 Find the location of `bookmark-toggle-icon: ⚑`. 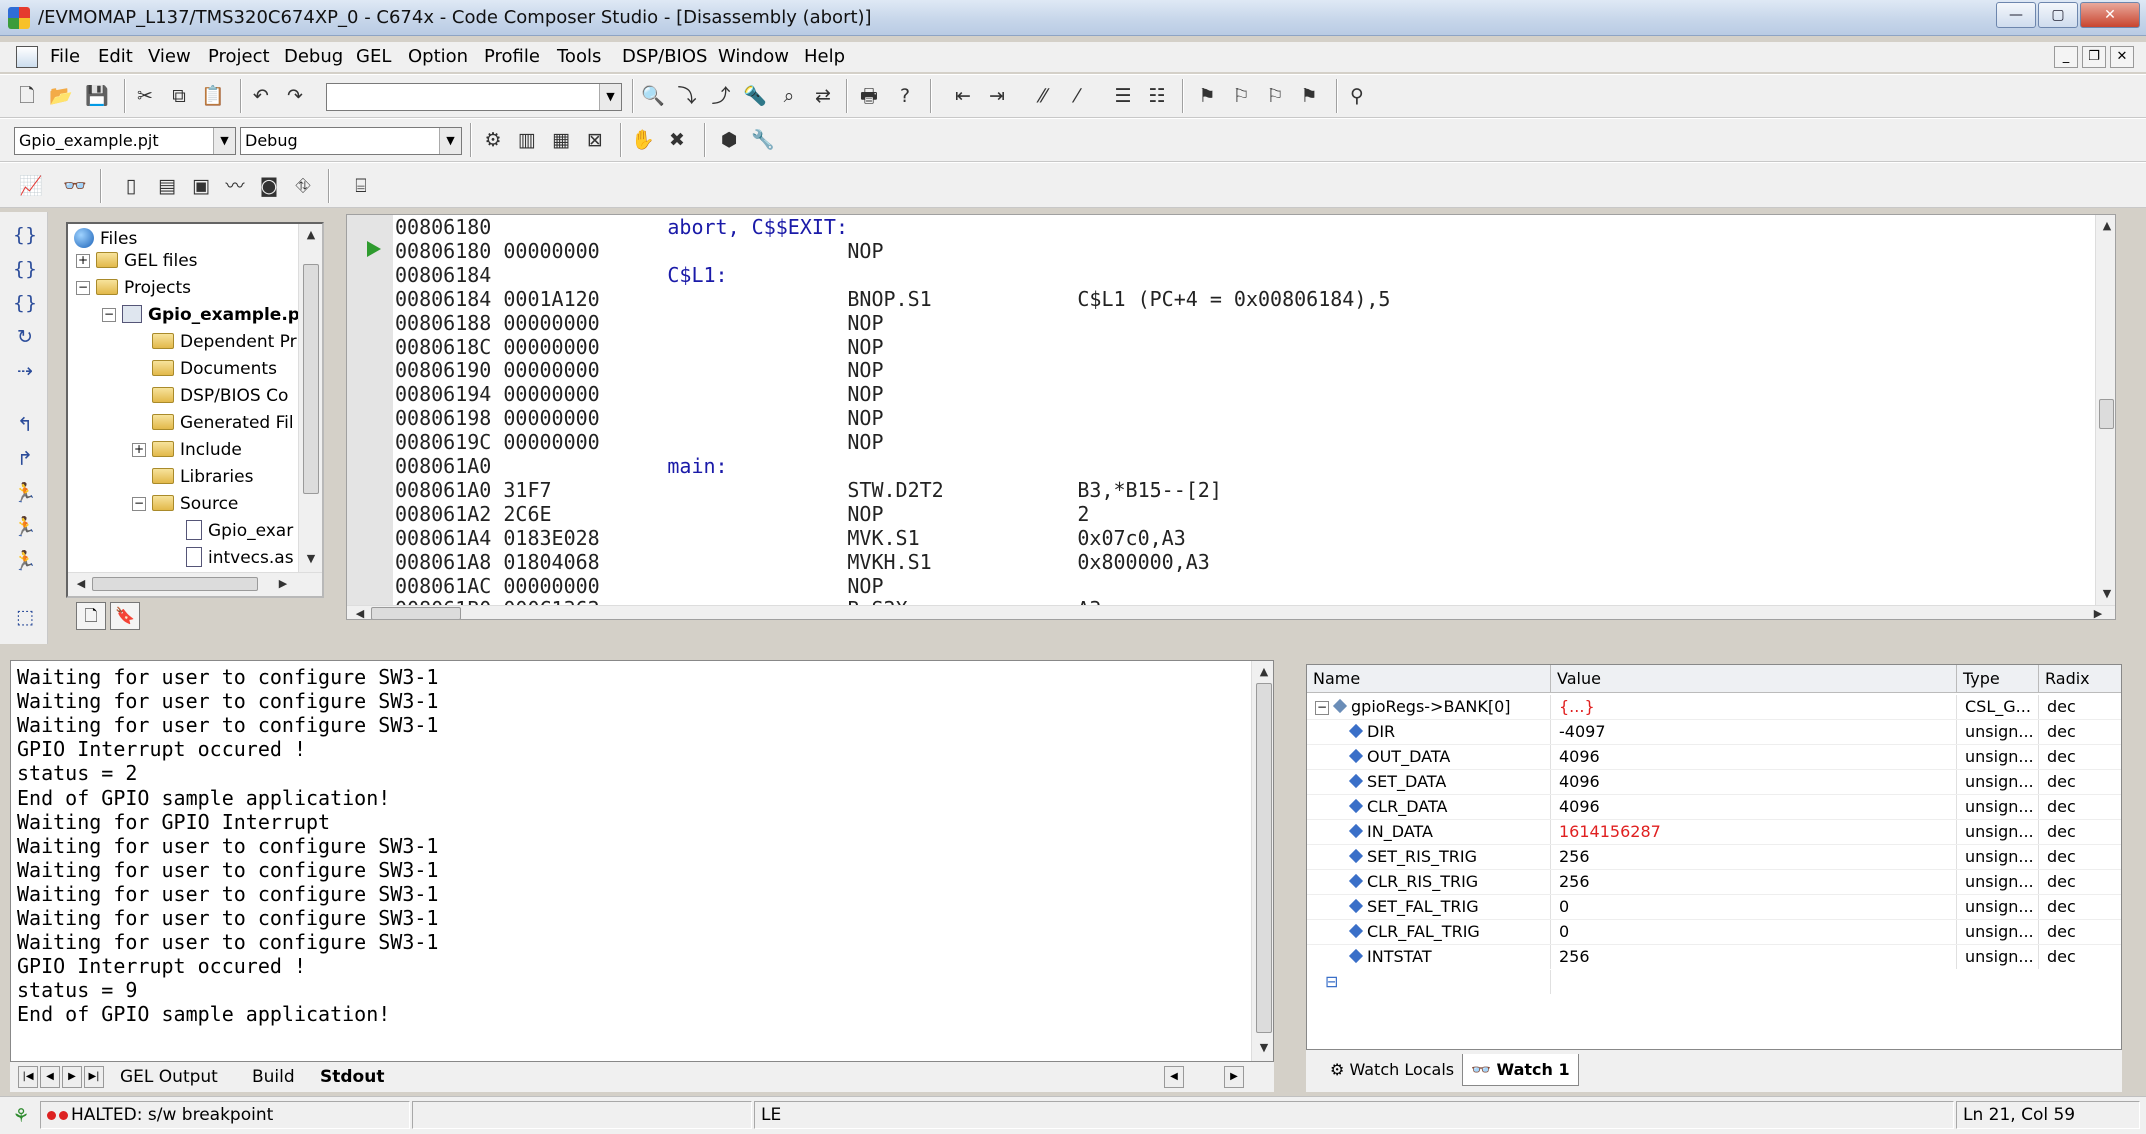

bookmark-toggle-icon: ⚑ is located at coordinates (1207, 96).